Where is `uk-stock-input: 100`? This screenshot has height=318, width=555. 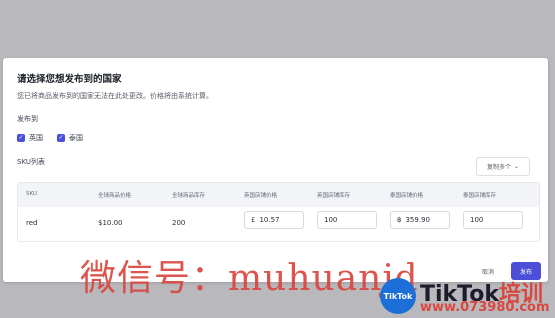
uk-stock-input: 100 is located at coordinates (347, 220).